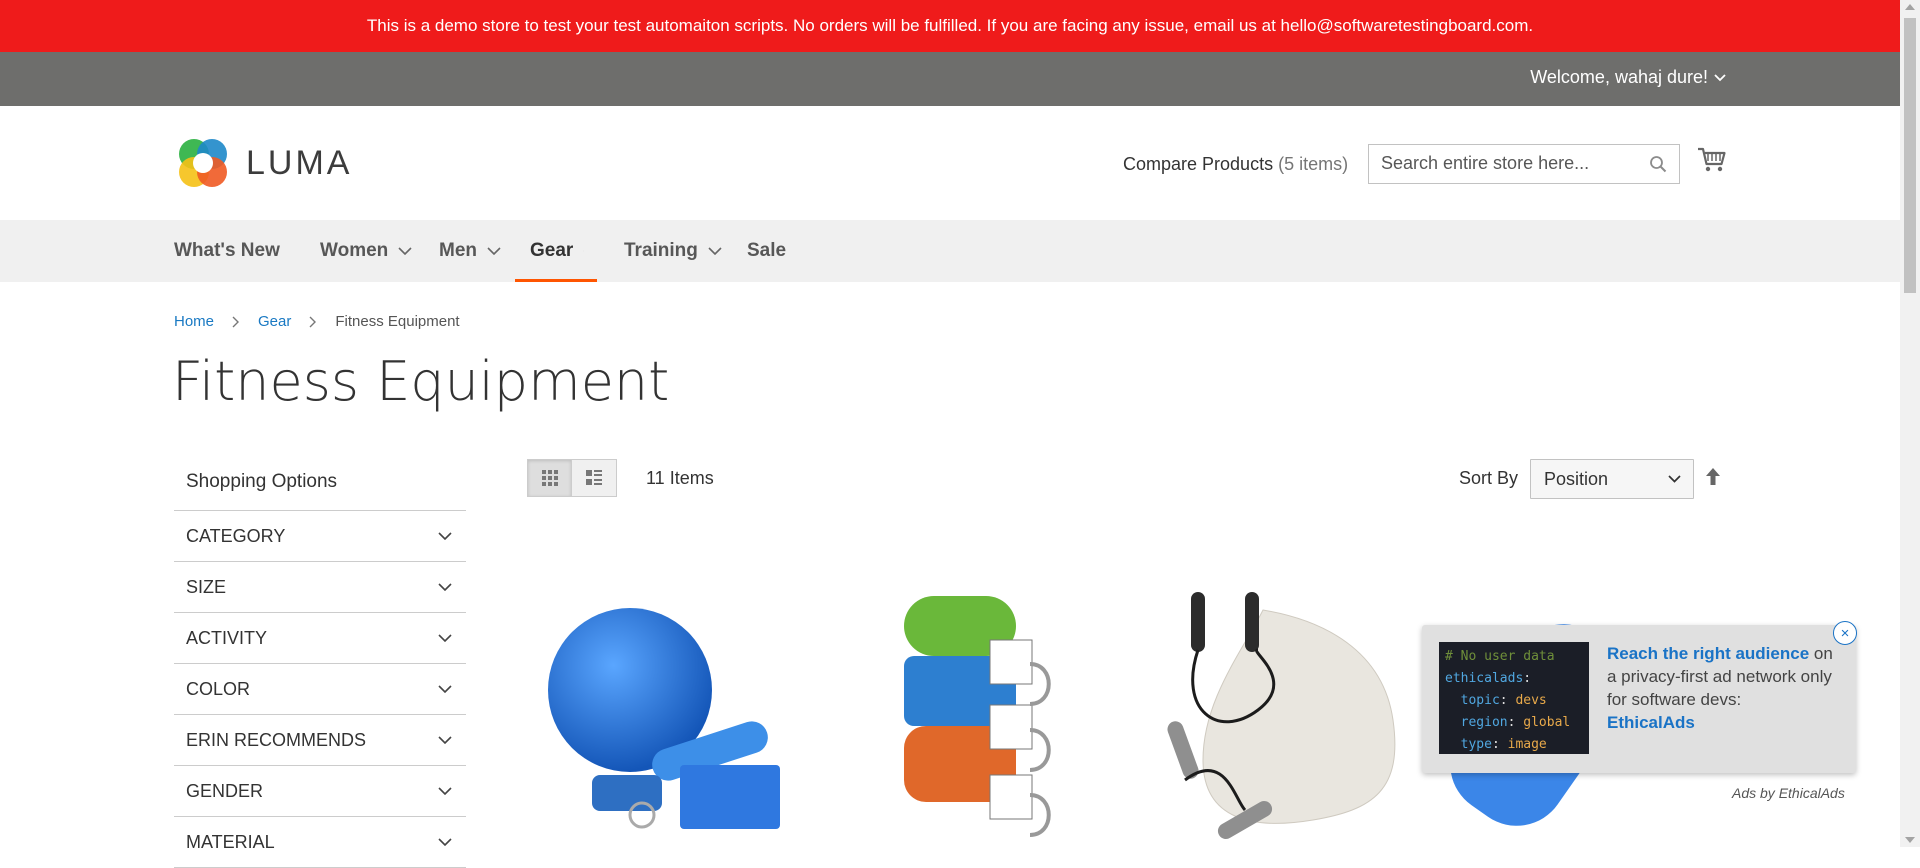 Image resolution: width=1920 pixels, height=868 pixels. Describe the element at coordinates (950, 163) in the screenshot. I see `site-header: LUMA Compare Products (5 items)` at that location.